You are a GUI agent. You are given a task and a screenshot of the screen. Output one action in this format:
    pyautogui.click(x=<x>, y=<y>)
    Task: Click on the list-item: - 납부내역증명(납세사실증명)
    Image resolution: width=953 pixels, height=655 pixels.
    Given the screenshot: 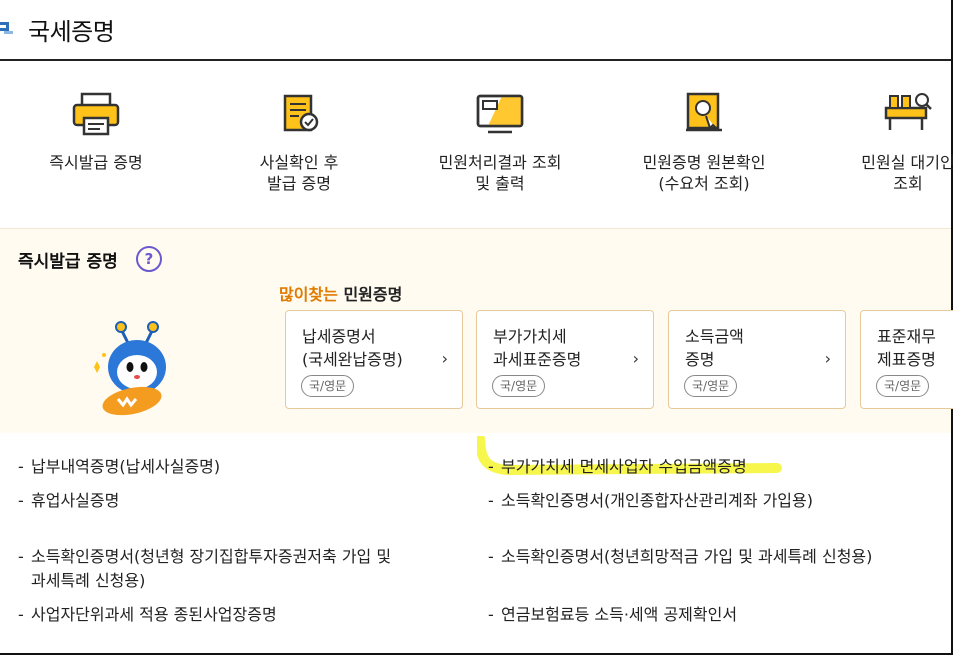 What is the action you would take?
    pyautogui.click(x=119, y=467)
    